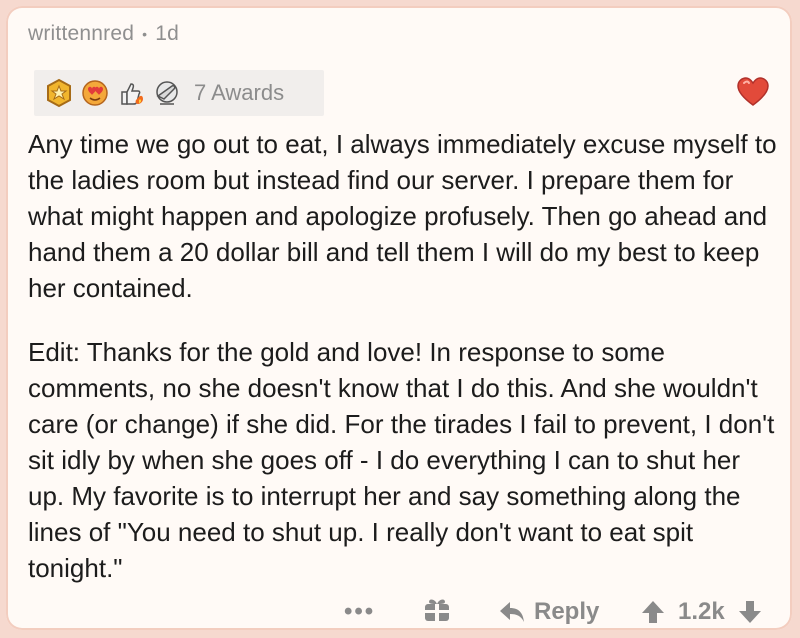  I want to click on reply-arrow-icon, so click(512, 612).